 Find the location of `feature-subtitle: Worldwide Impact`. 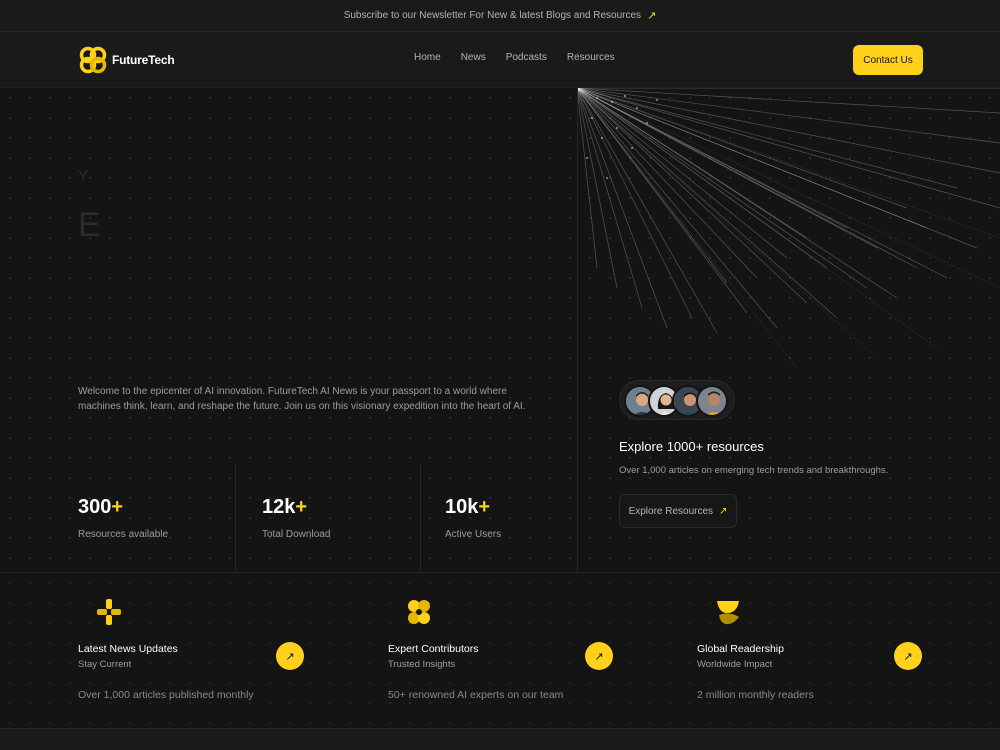

feature-subtitle: Worldwide Impact is located at coordinates (735, 664).